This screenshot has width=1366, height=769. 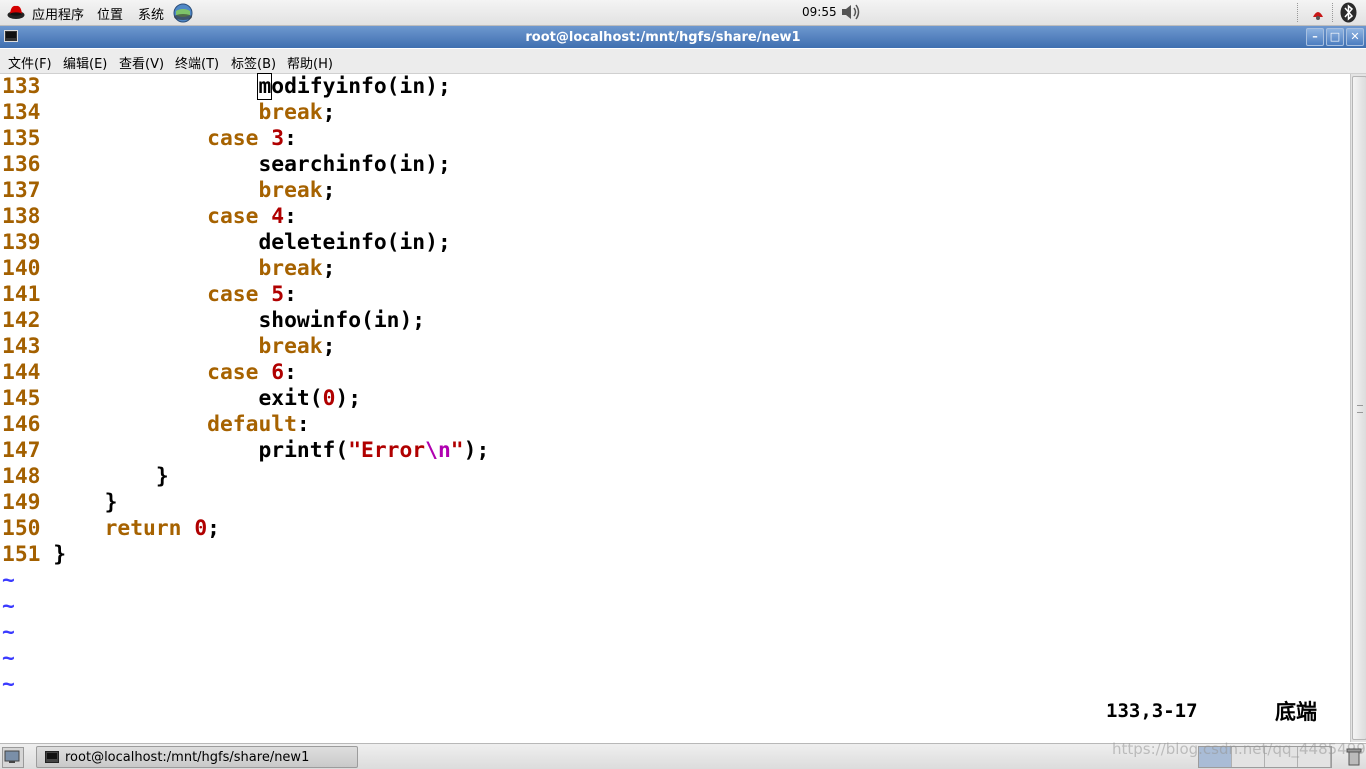 What do you see at coordinates (21, 450) in the screenshot?
I see `line-number: 147` at bounding box center [21, 450].